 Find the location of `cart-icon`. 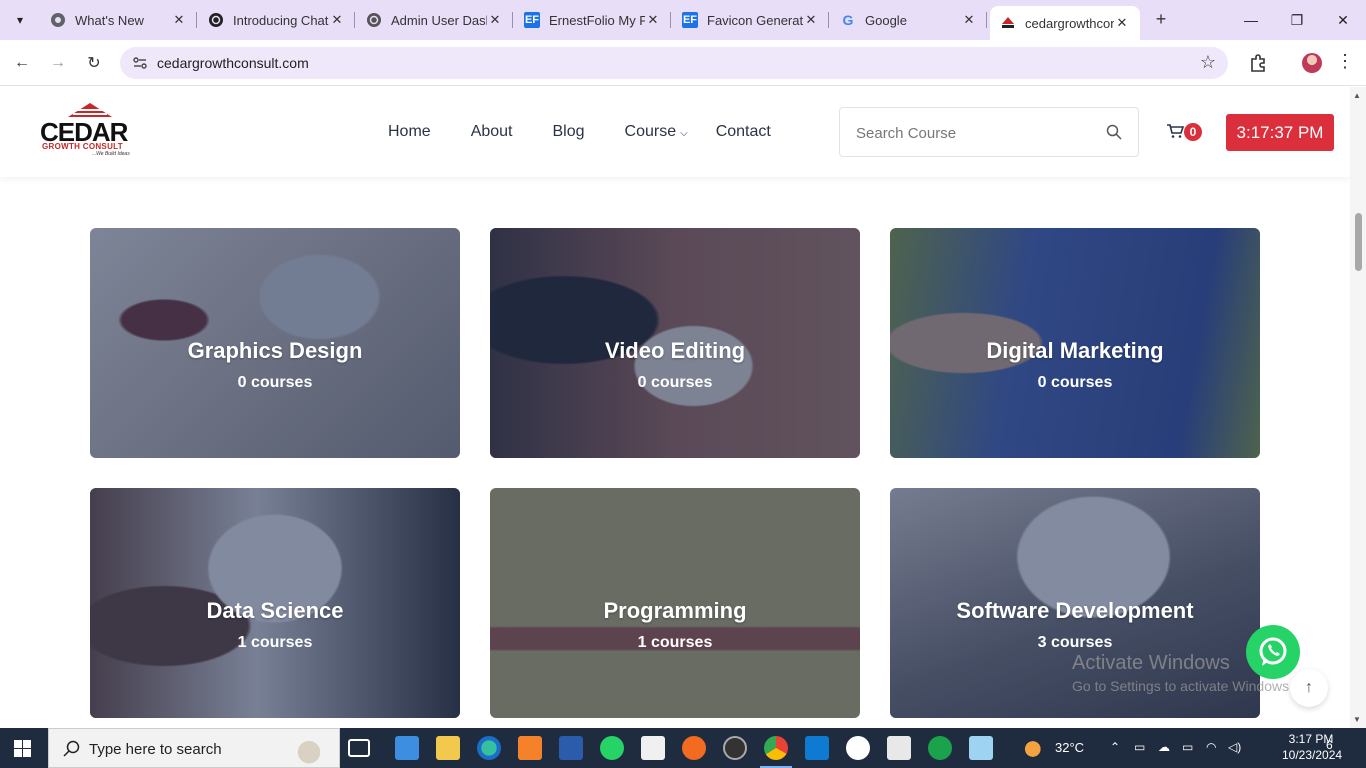

cart-icon is located at coordinates (1175, 131).